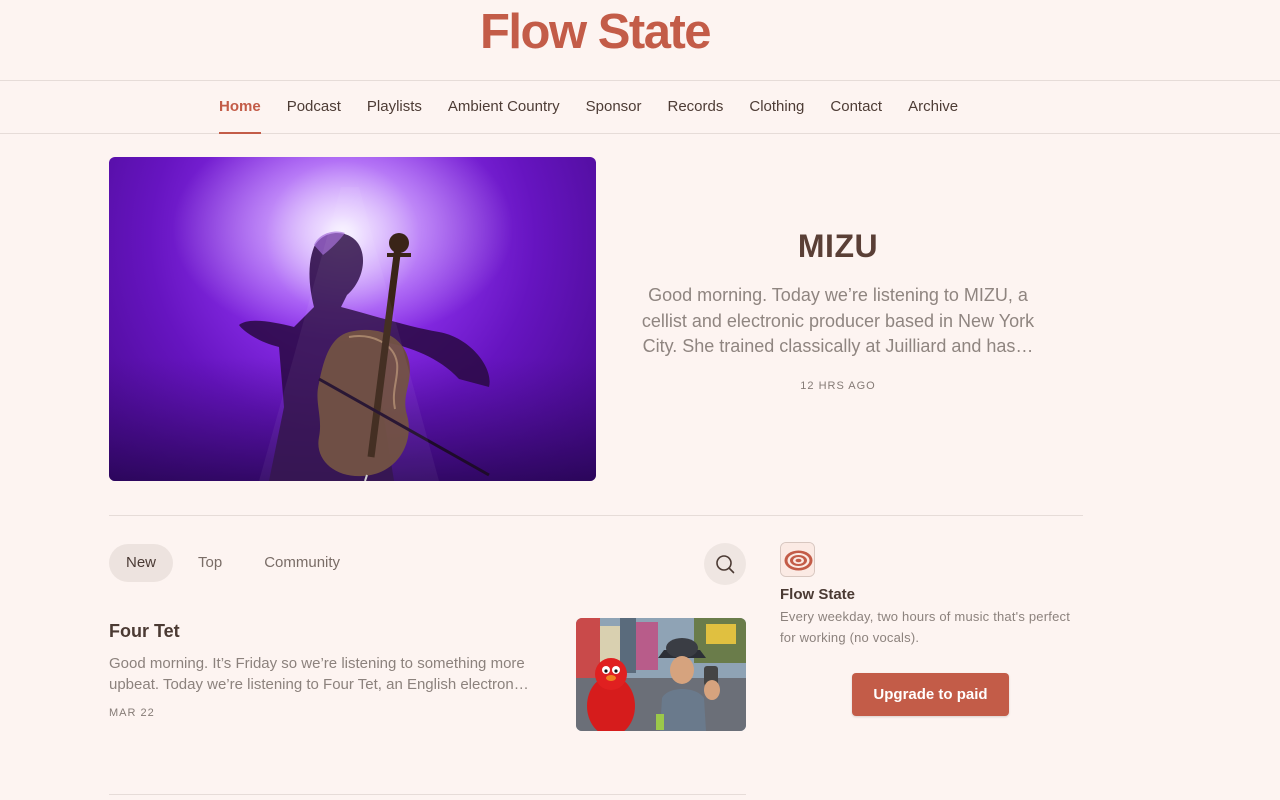 The height and width of the screenshot is (800, 1280). What do you see at coordinates (314, 107) in the screenshot?
I see `nav-item-podcast: Podcast` at bounding box center [314, 107].